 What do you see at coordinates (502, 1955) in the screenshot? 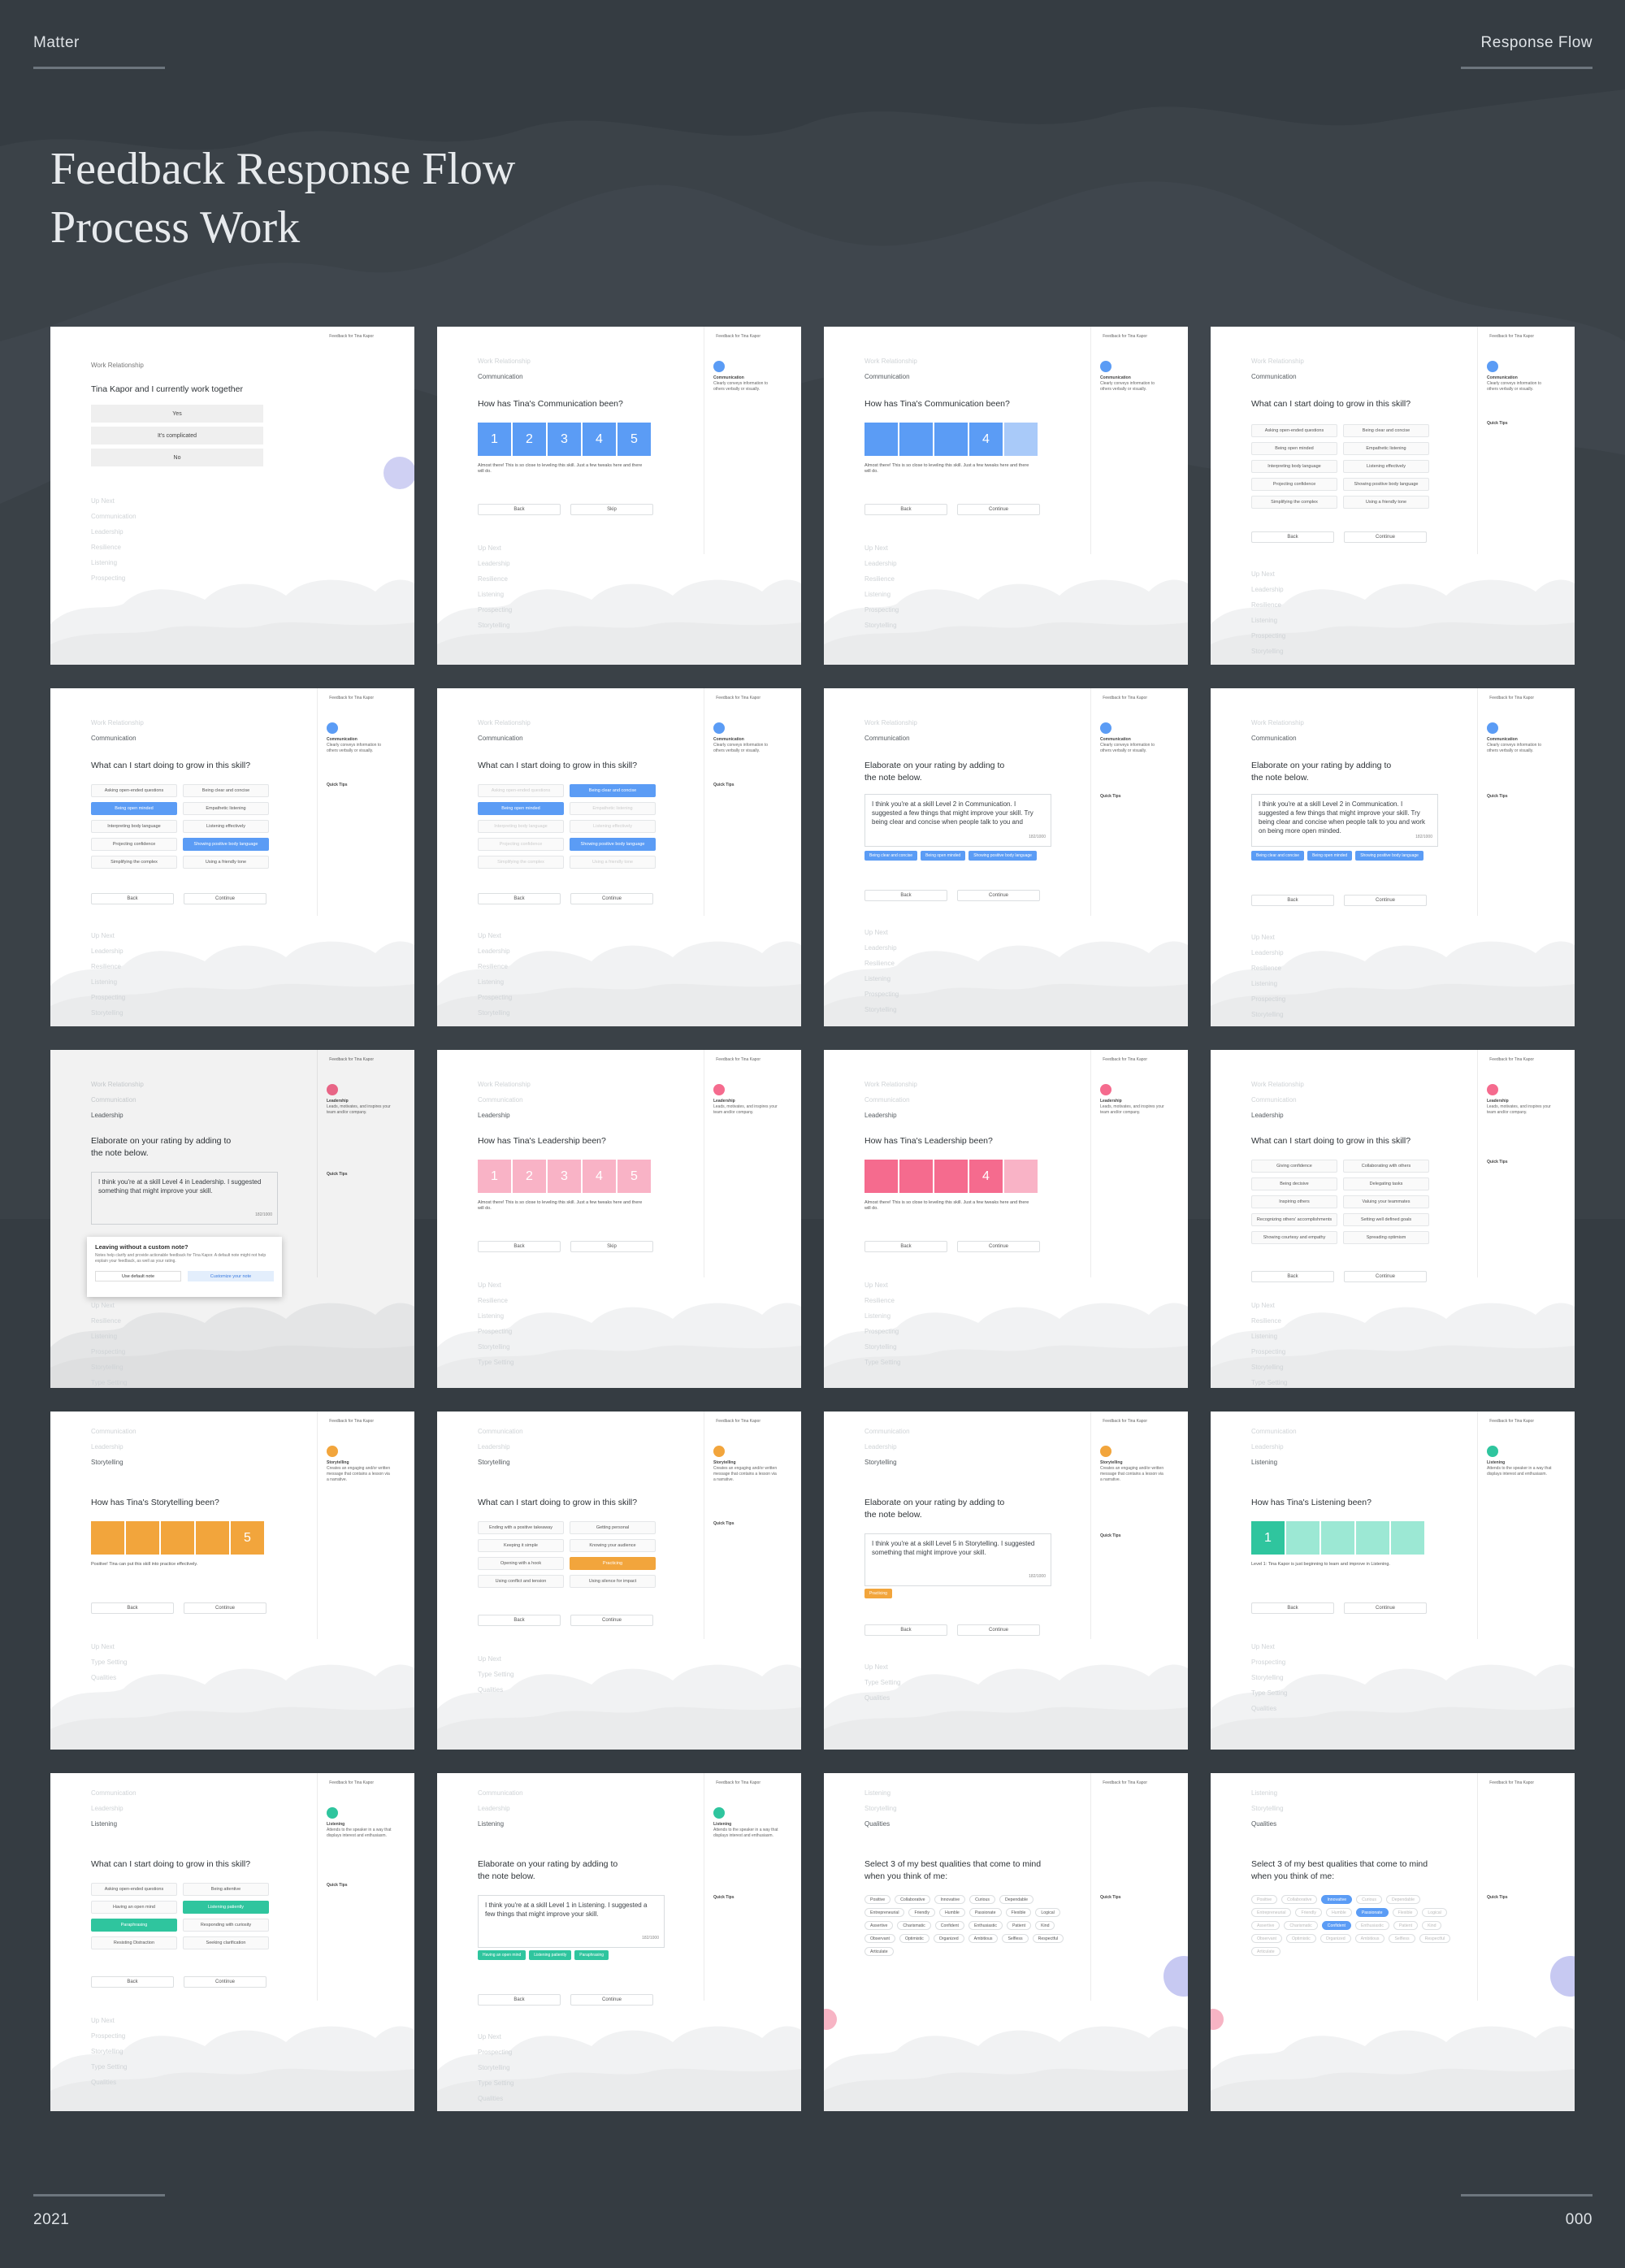
I see `selected-tag: Having an open mind` at bounding box center [502, 1955].